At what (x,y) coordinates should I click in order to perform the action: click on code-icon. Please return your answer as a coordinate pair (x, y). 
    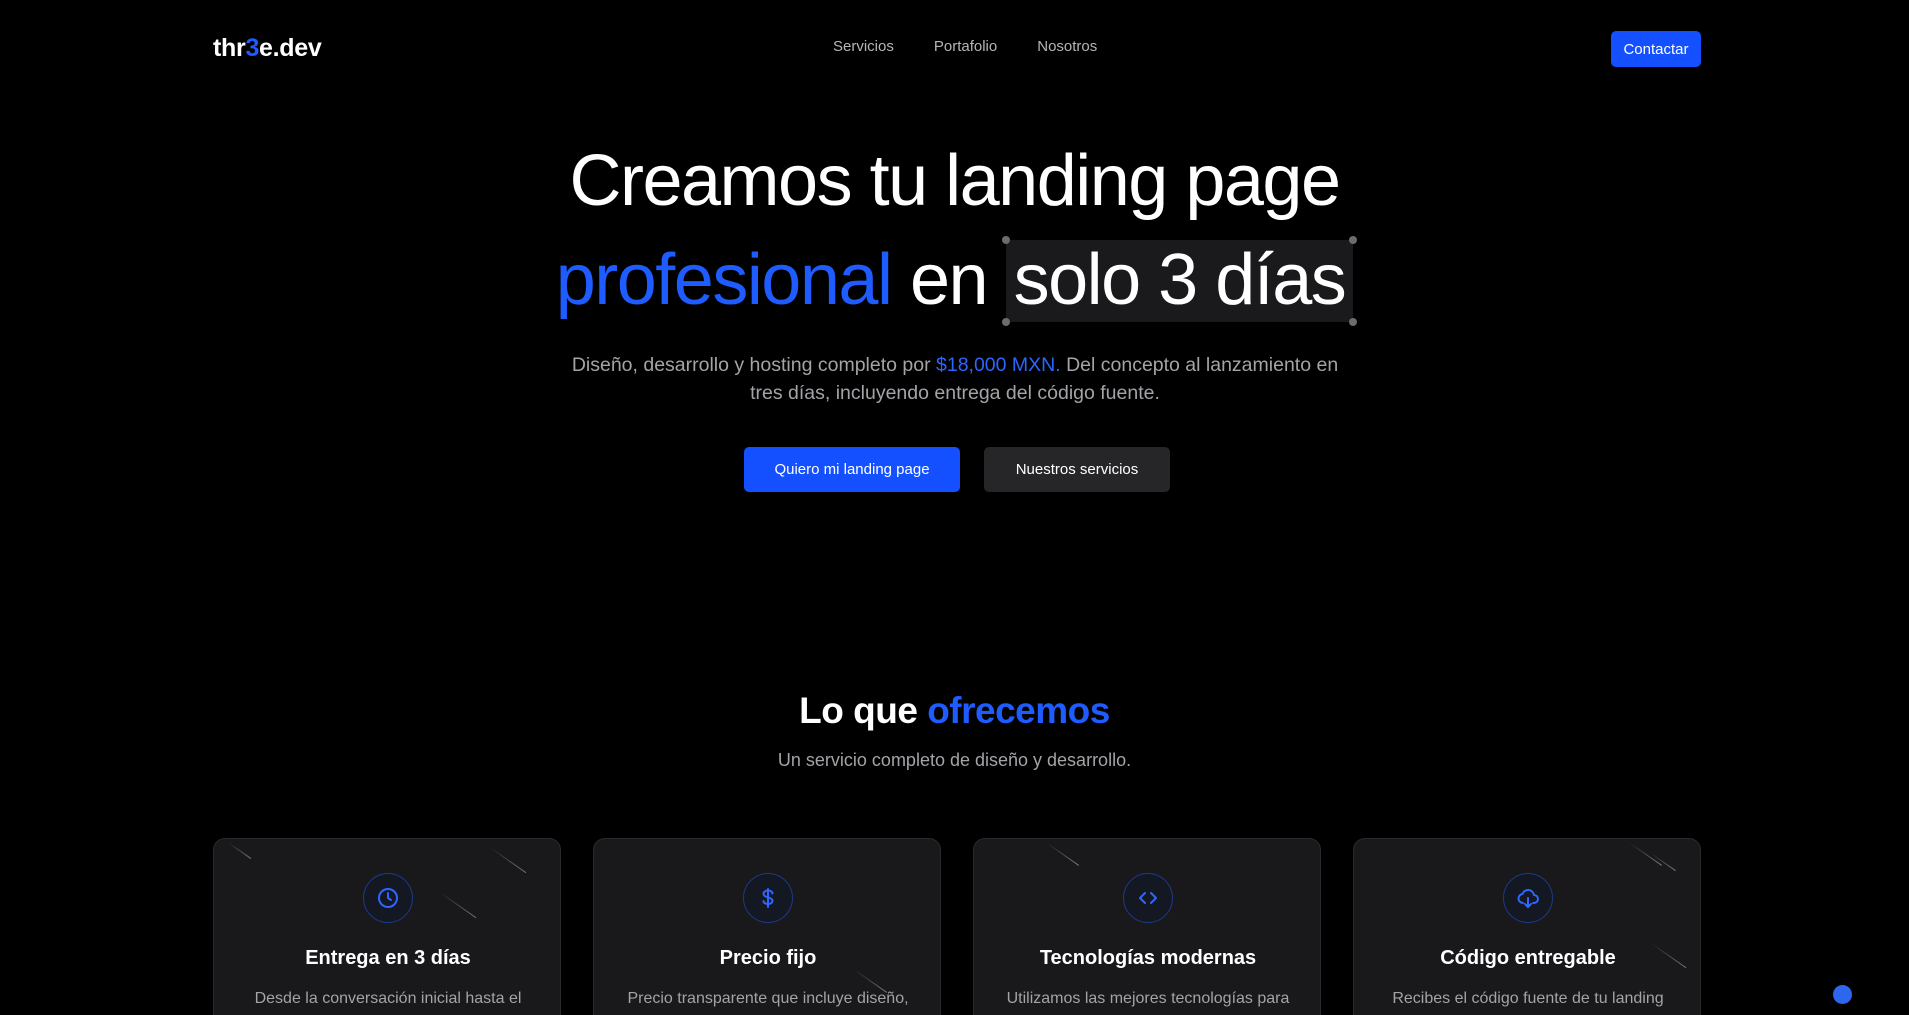
    Looking at the image, I should click on (1148, 898).